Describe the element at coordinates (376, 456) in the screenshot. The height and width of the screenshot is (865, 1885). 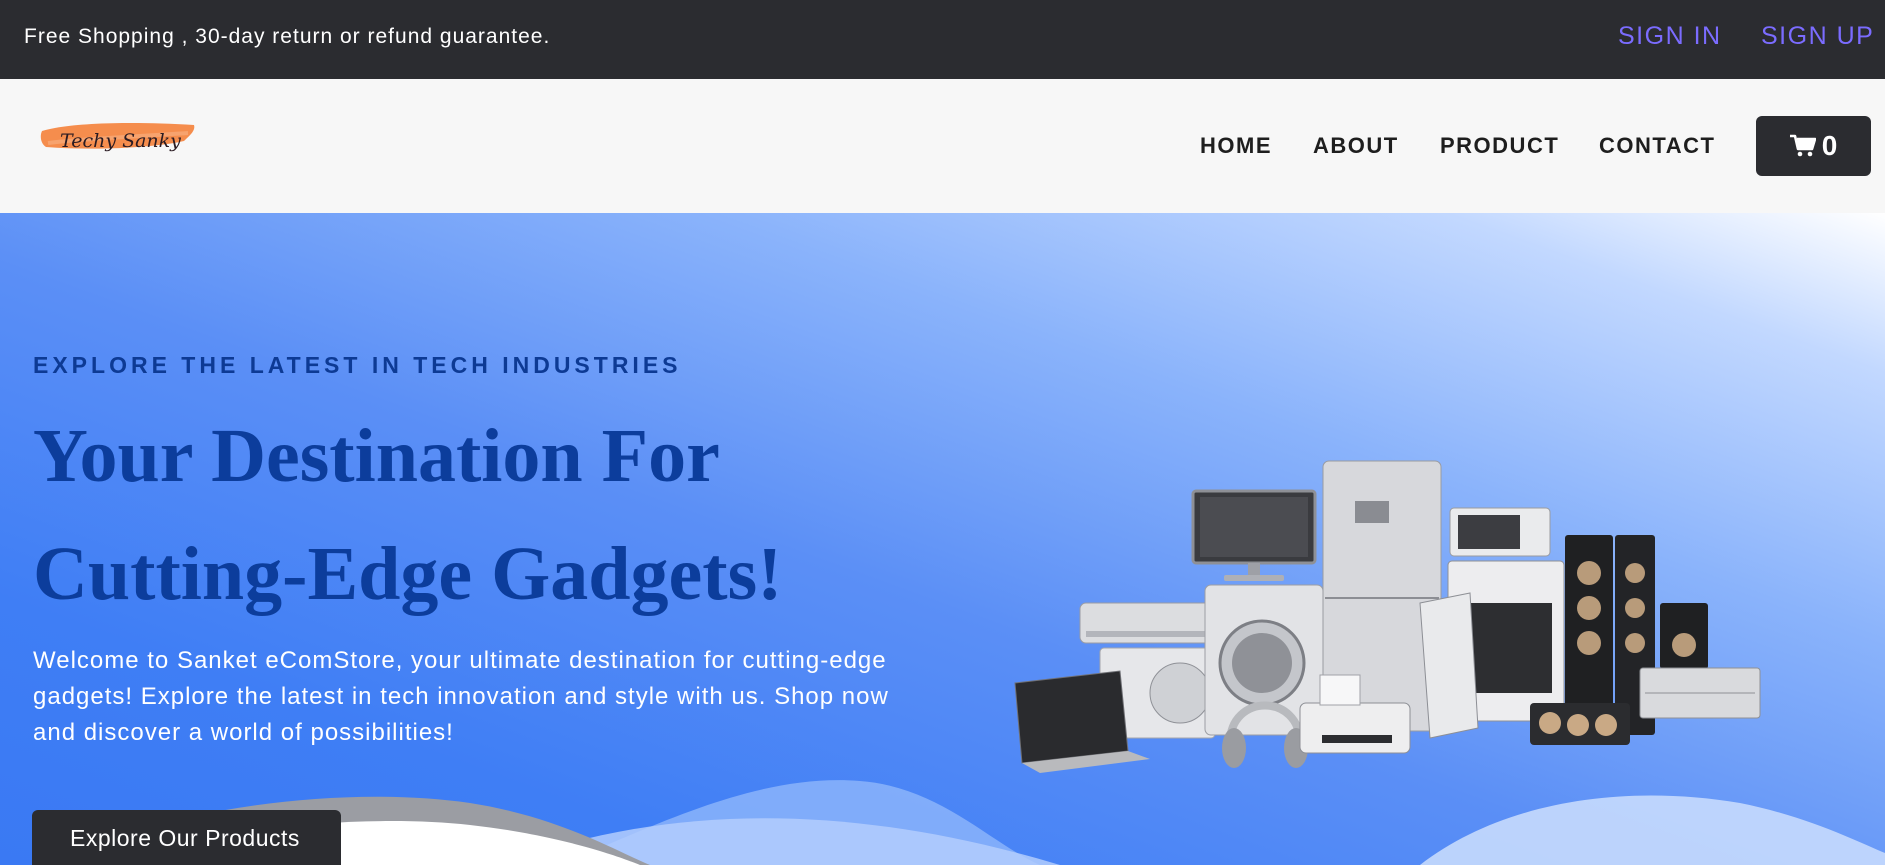
I see `hero-headline-line-1: Your Destination For` at that location.